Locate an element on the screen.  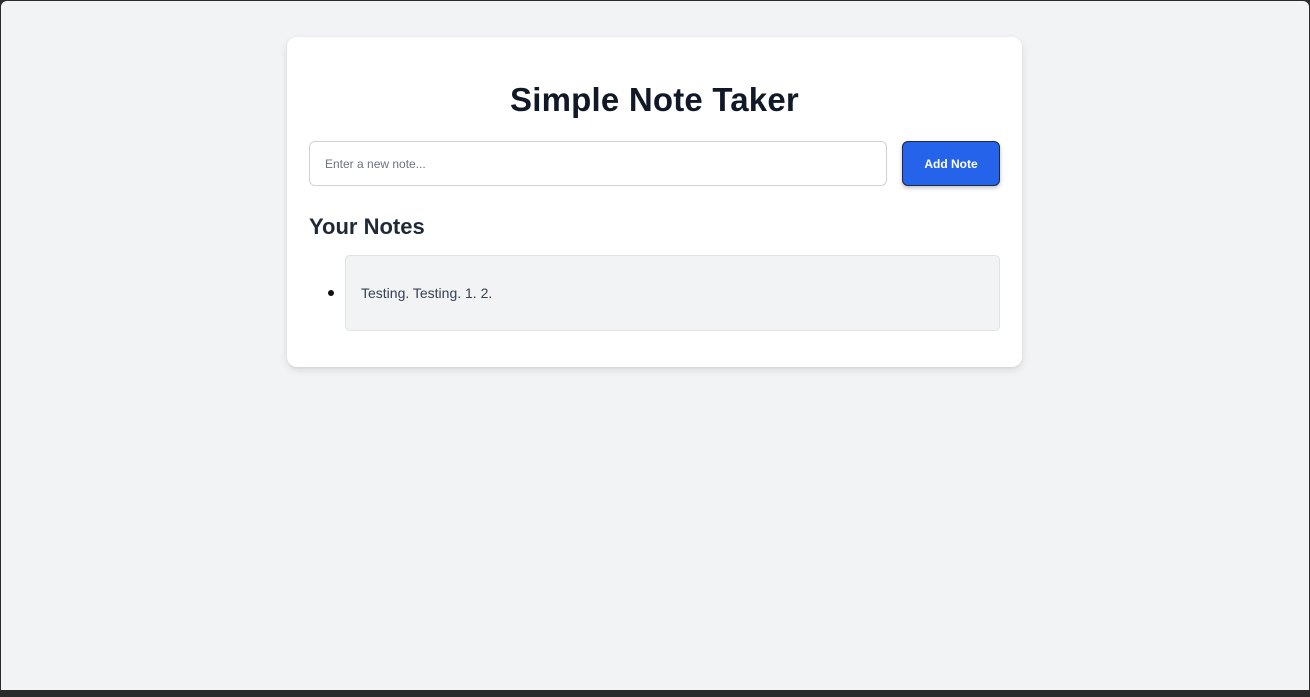
bullet-icon is located at coordinates (331, 293).